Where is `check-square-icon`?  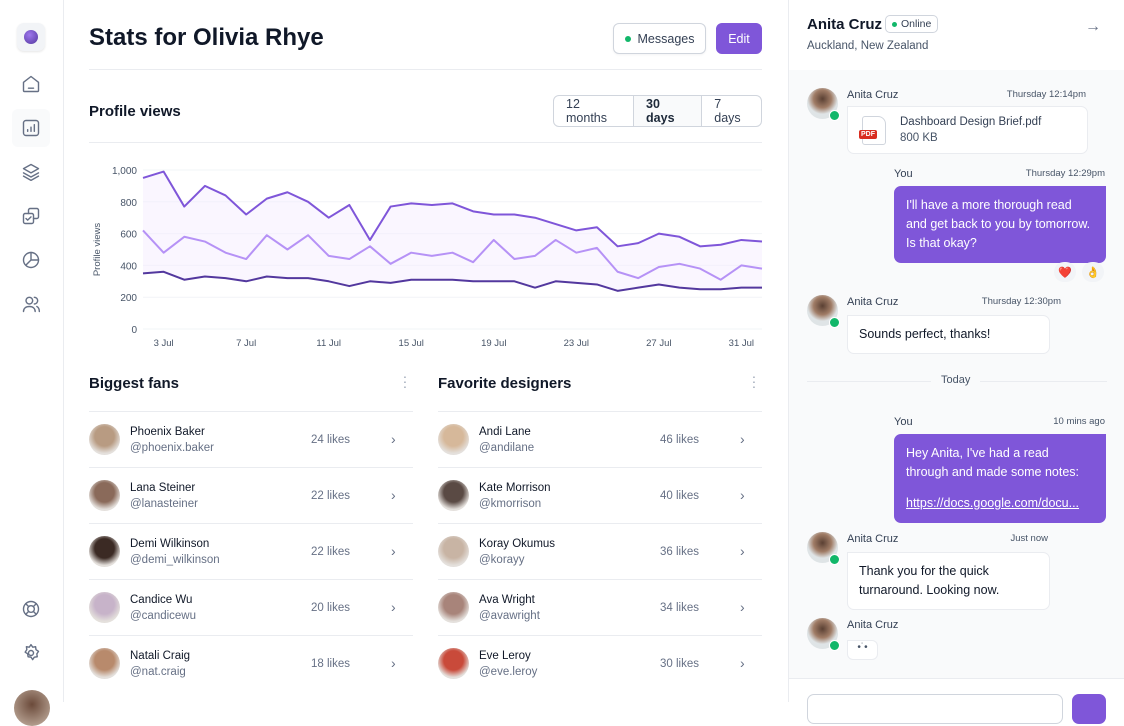
check-square-icon is located at coordinates (31, 216).